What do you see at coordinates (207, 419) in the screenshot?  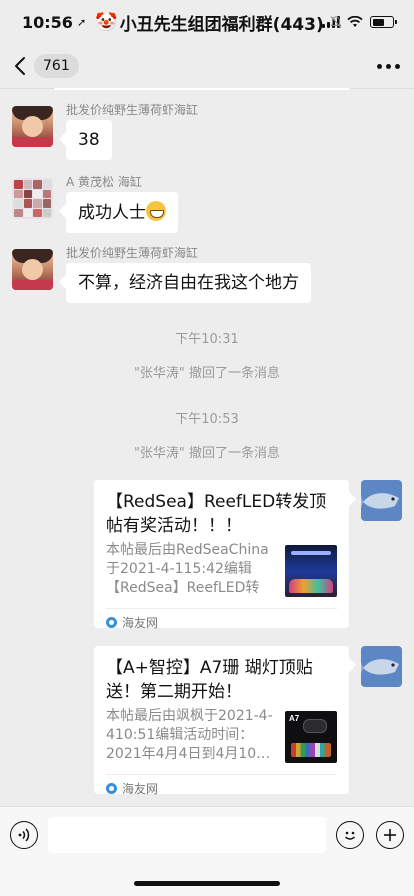 I see `timestamp: 下午10:53` at bounding box center [207, 419].